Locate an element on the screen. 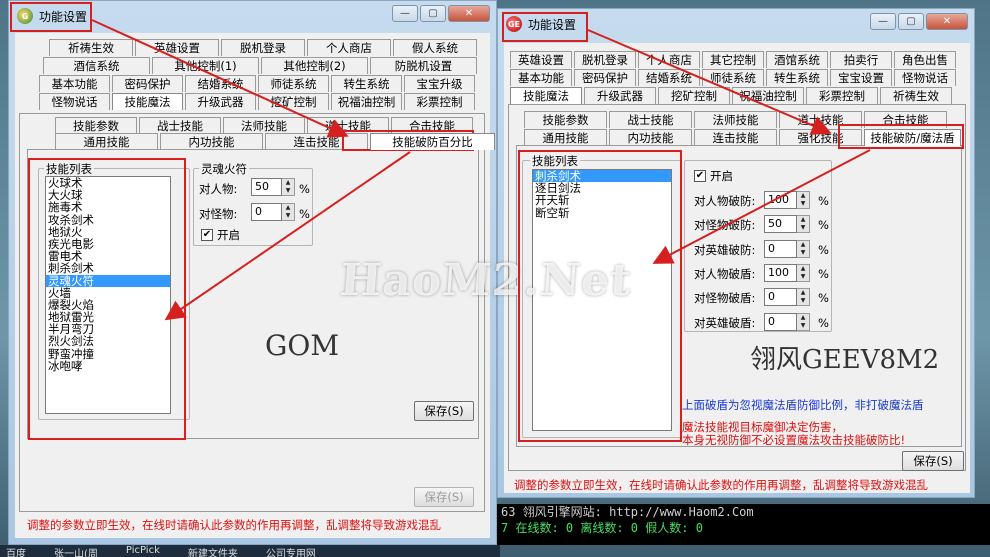 The width and height of the screenshot is (990, 557). tab: 其它控制 is located at coordinates (733, 59).